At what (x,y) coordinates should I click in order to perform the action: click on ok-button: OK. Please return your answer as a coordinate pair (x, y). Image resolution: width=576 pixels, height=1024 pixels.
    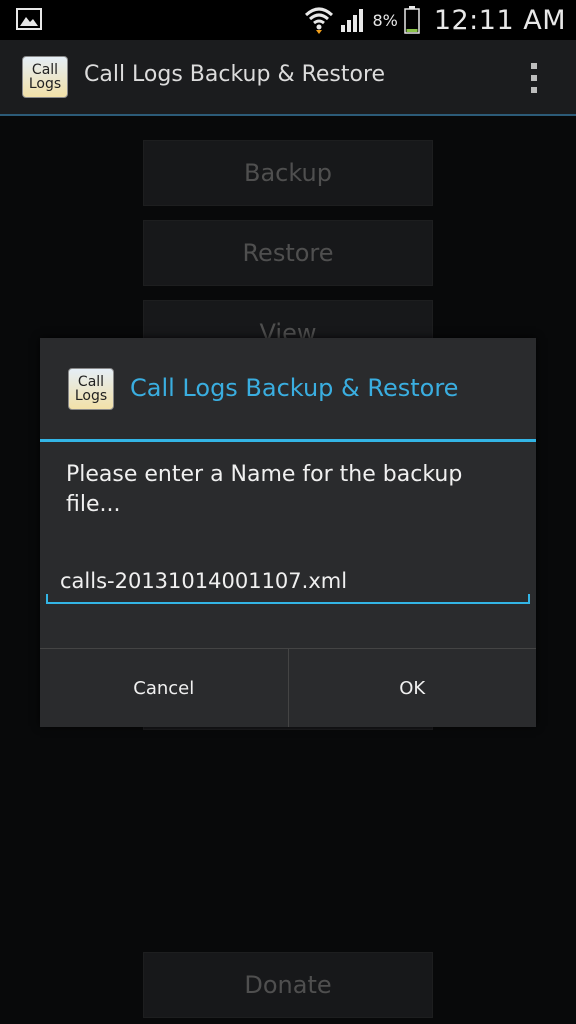
    Looking at the image, I should click on (411, 688).